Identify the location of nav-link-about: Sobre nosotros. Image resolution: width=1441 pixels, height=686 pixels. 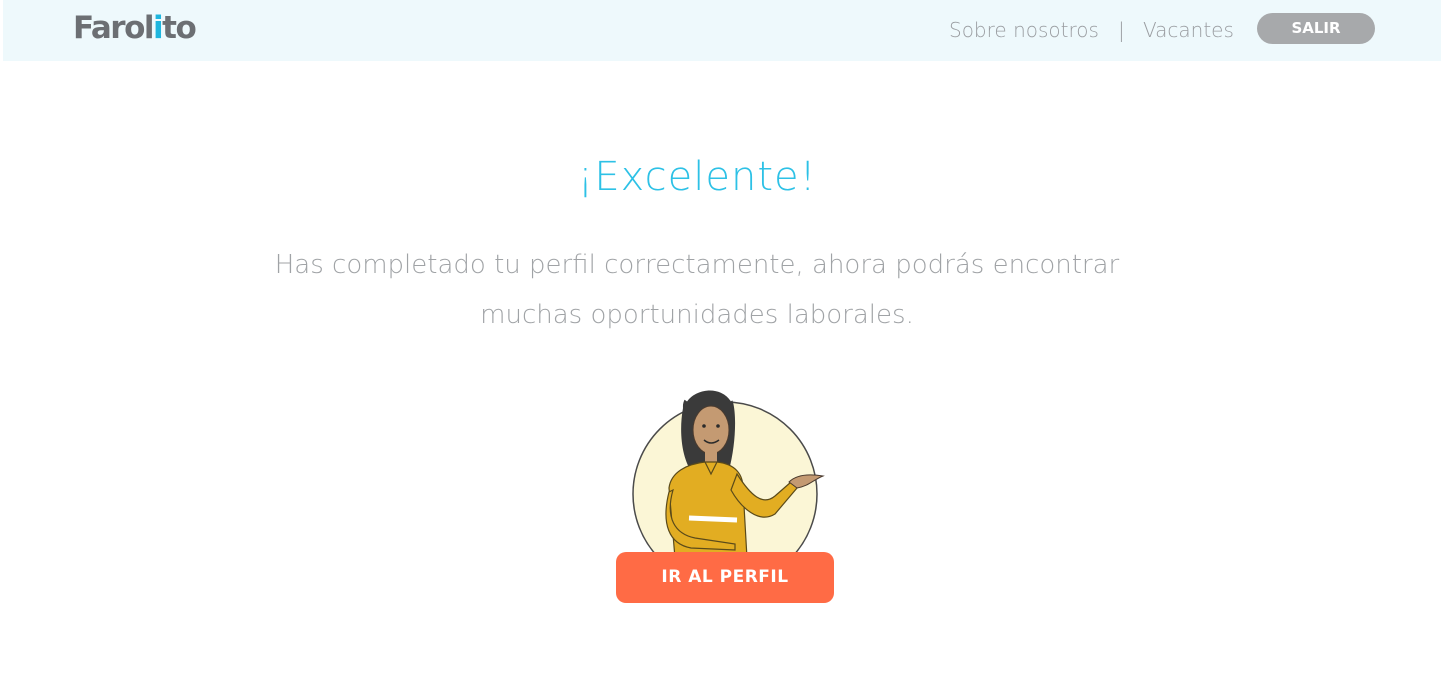
(1024, 30).